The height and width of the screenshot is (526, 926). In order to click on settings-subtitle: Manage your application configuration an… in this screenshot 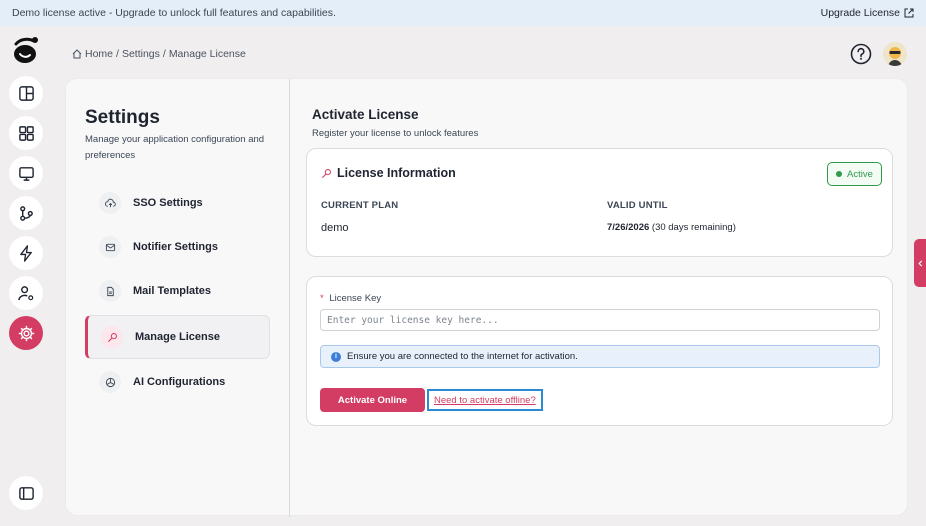, I will do `click(175, 147)`.